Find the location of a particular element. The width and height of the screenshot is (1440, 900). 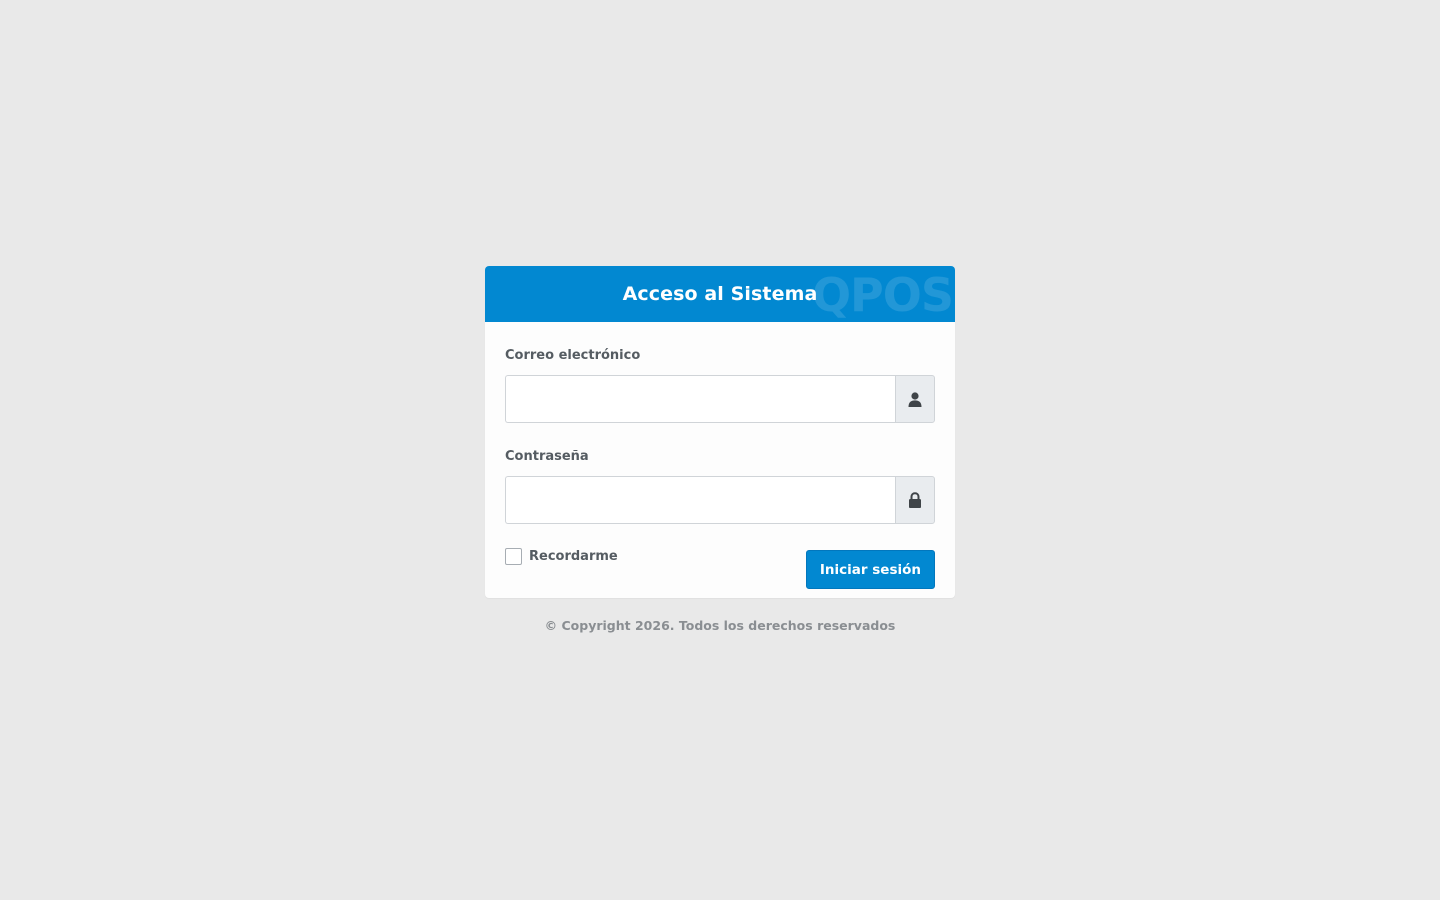

lock-icon is located at coordinates (915, 500).